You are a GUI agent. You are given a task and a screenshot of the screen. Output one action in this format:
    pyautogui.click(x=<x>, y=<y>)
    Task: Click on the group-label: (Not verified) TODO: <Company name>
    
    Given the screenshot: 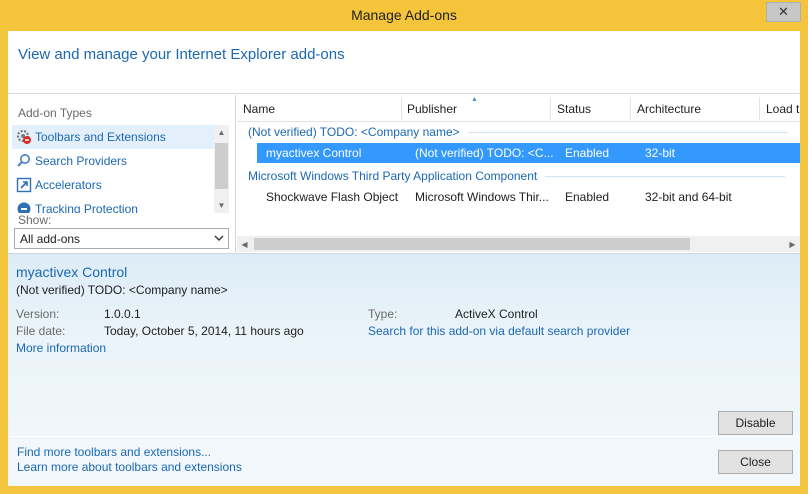 What is the action you would take?
    pyautogui.click(x=354, y=132)
    